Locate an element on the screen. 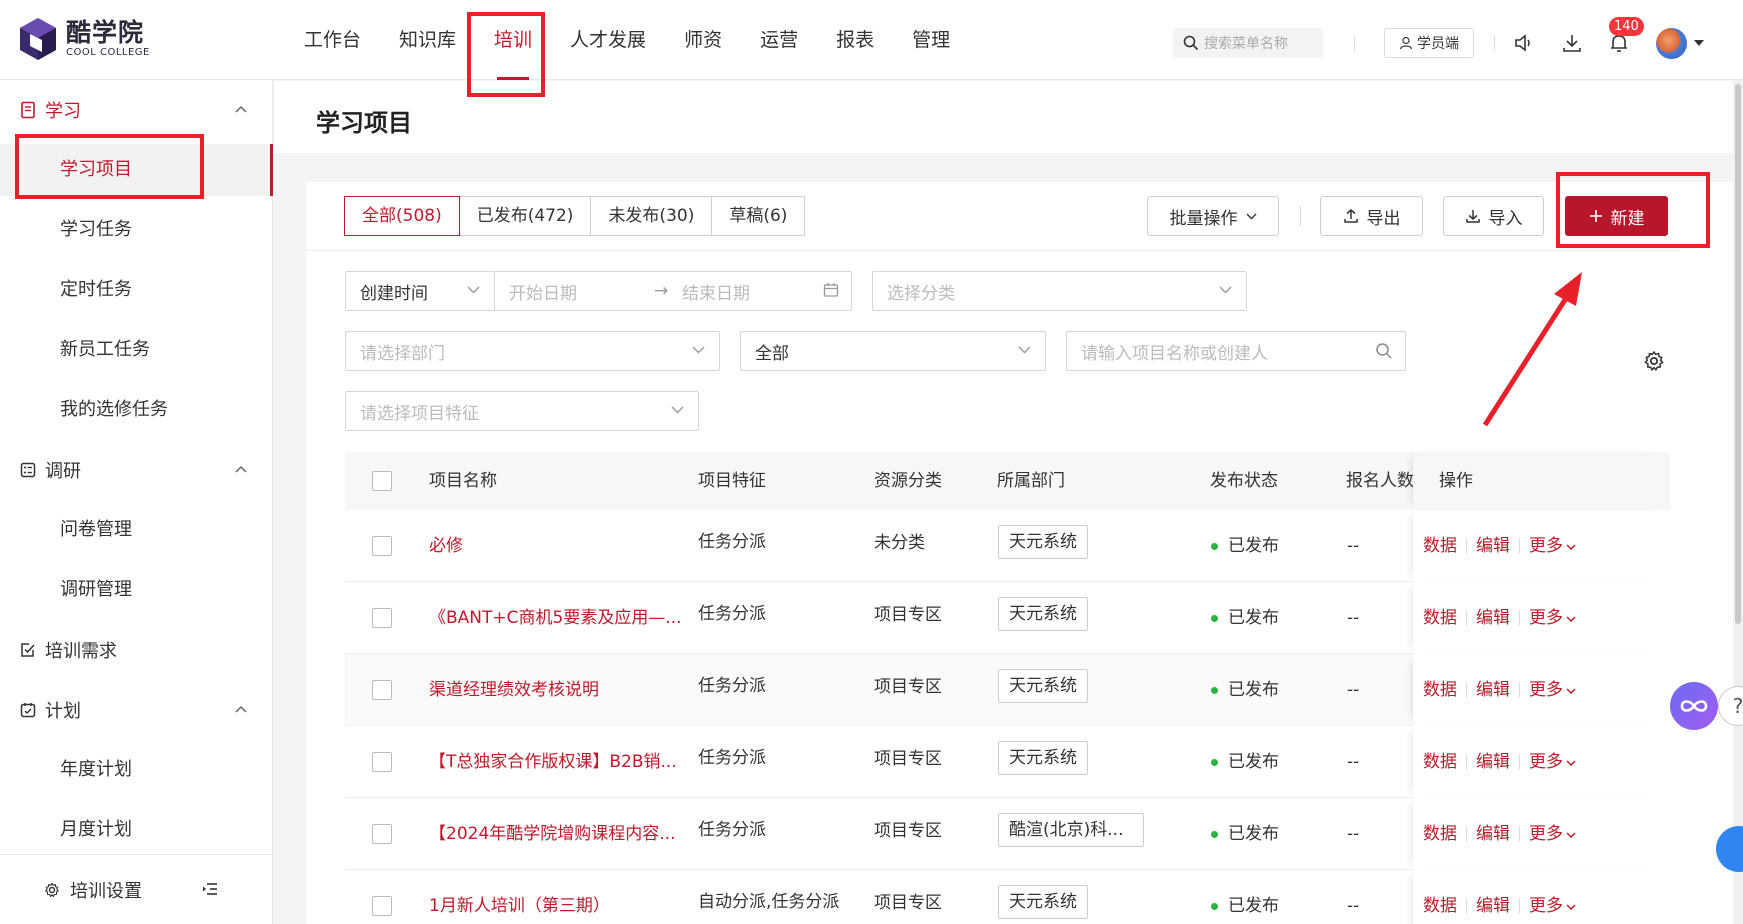  project-name-link: 渠道经理绩效考核说明 is located at coordinates (556, 690).